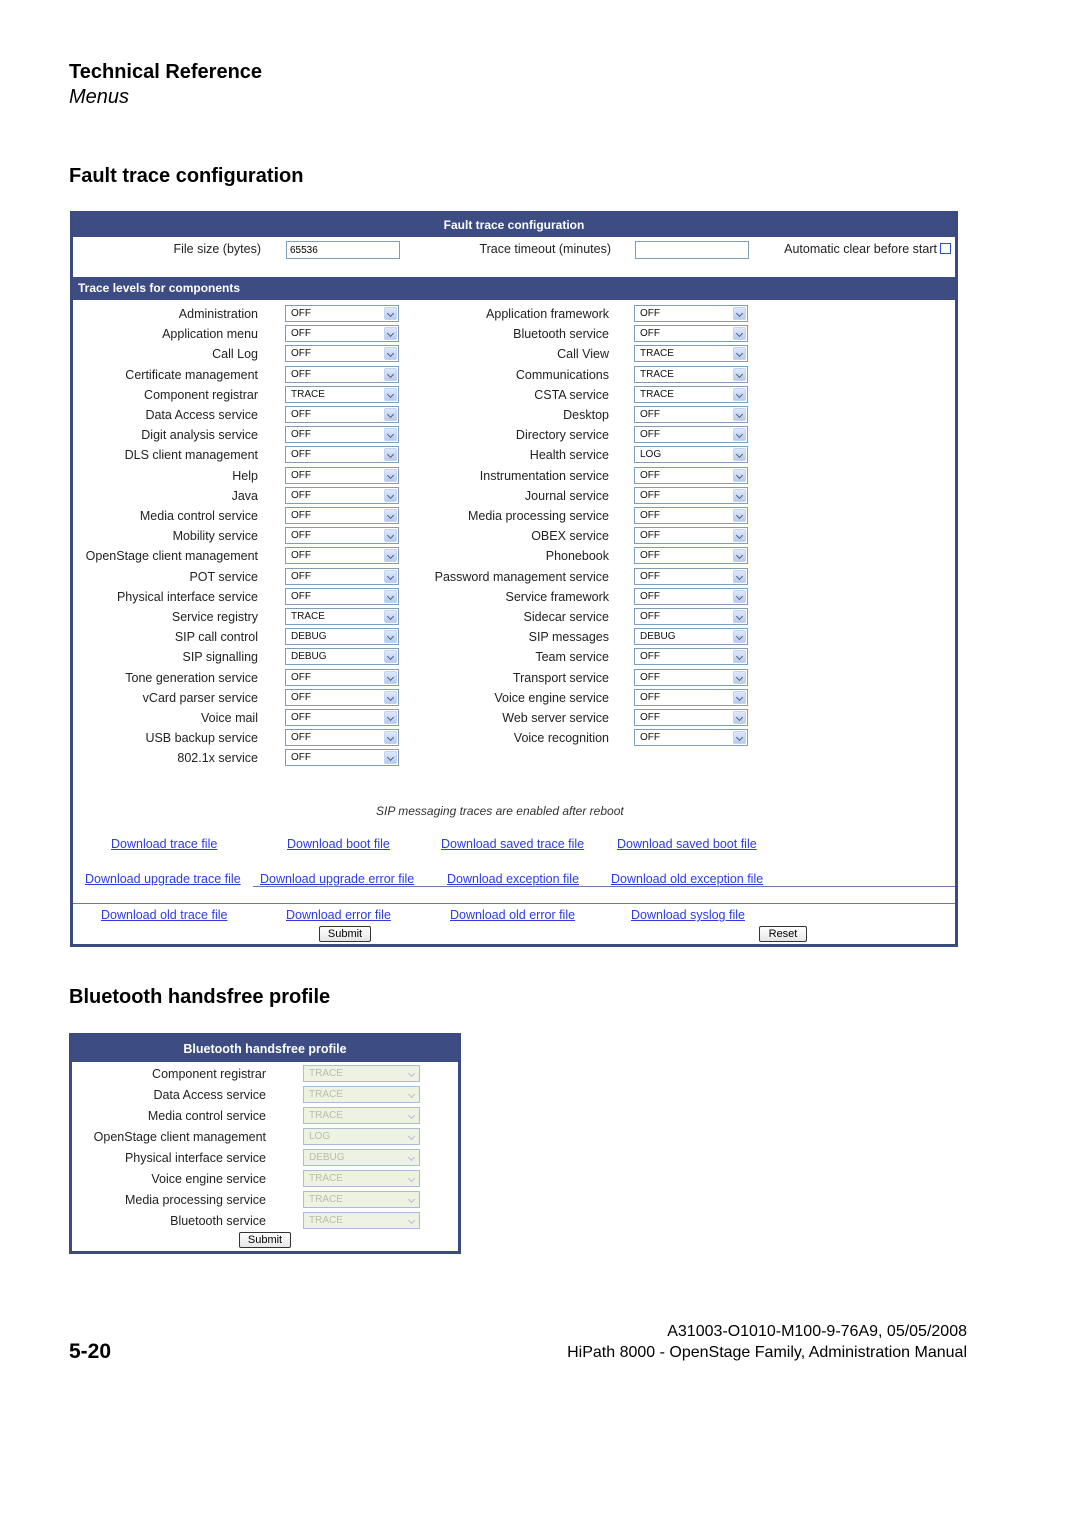 Image resolution: width=1080 pixels, height=1528 pixels. Describe the element at coordinates (688, 915) in the screenshot. I see `download-link: Download syslog file` at that location.